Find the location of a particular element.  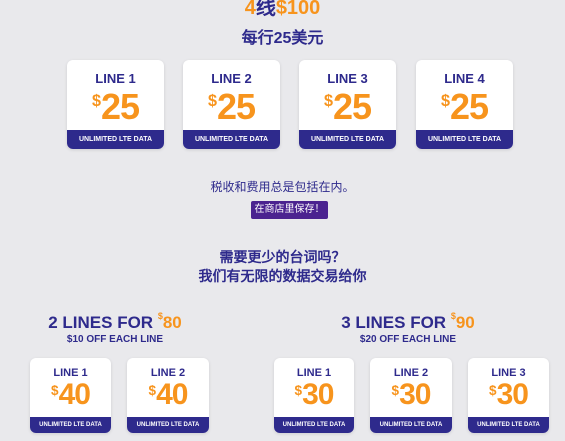

offer-2-lines-title: 2 LINES FOR $80 is located at coordinates (115, 322).